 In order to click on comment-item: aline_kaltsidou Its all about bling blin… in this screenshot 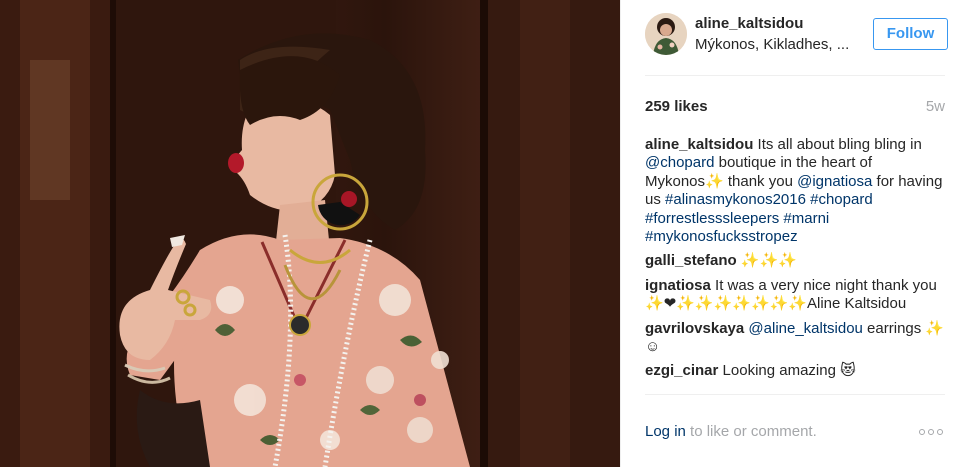, I will do `click(795, 191)`.